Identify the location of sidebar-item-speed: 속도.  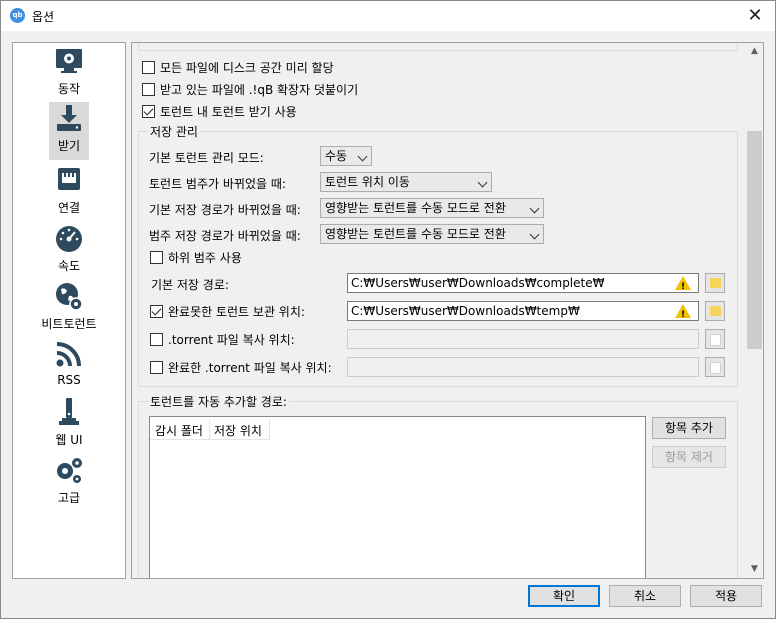
(69, 250).